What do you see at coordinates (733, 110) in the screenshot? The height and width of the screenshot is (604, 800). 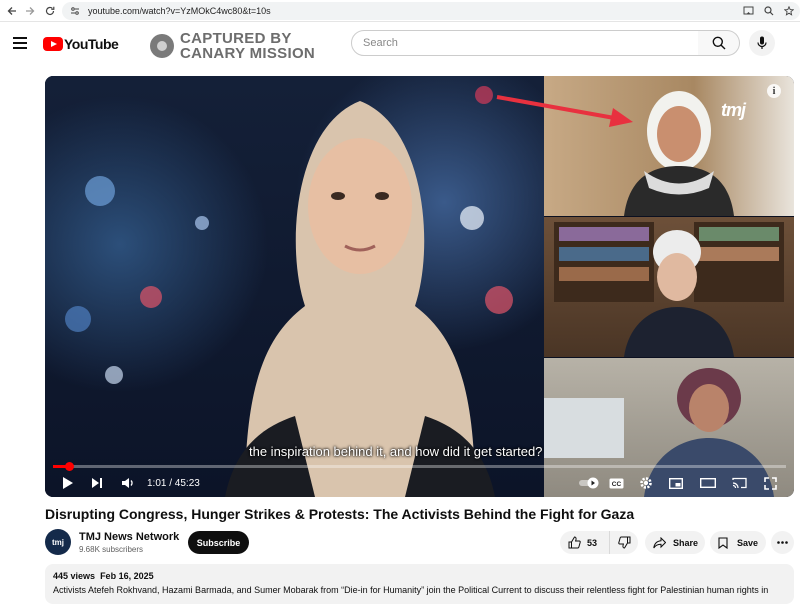 I see `tmj-overlay-logo: tmj` at bounding box center [733, 110].